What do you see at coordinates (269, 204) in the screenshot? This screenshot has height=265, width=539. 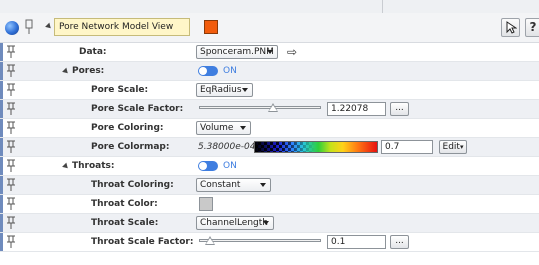 I see `row-throat-color: Throat Color:` at bounding box center [269, 204].